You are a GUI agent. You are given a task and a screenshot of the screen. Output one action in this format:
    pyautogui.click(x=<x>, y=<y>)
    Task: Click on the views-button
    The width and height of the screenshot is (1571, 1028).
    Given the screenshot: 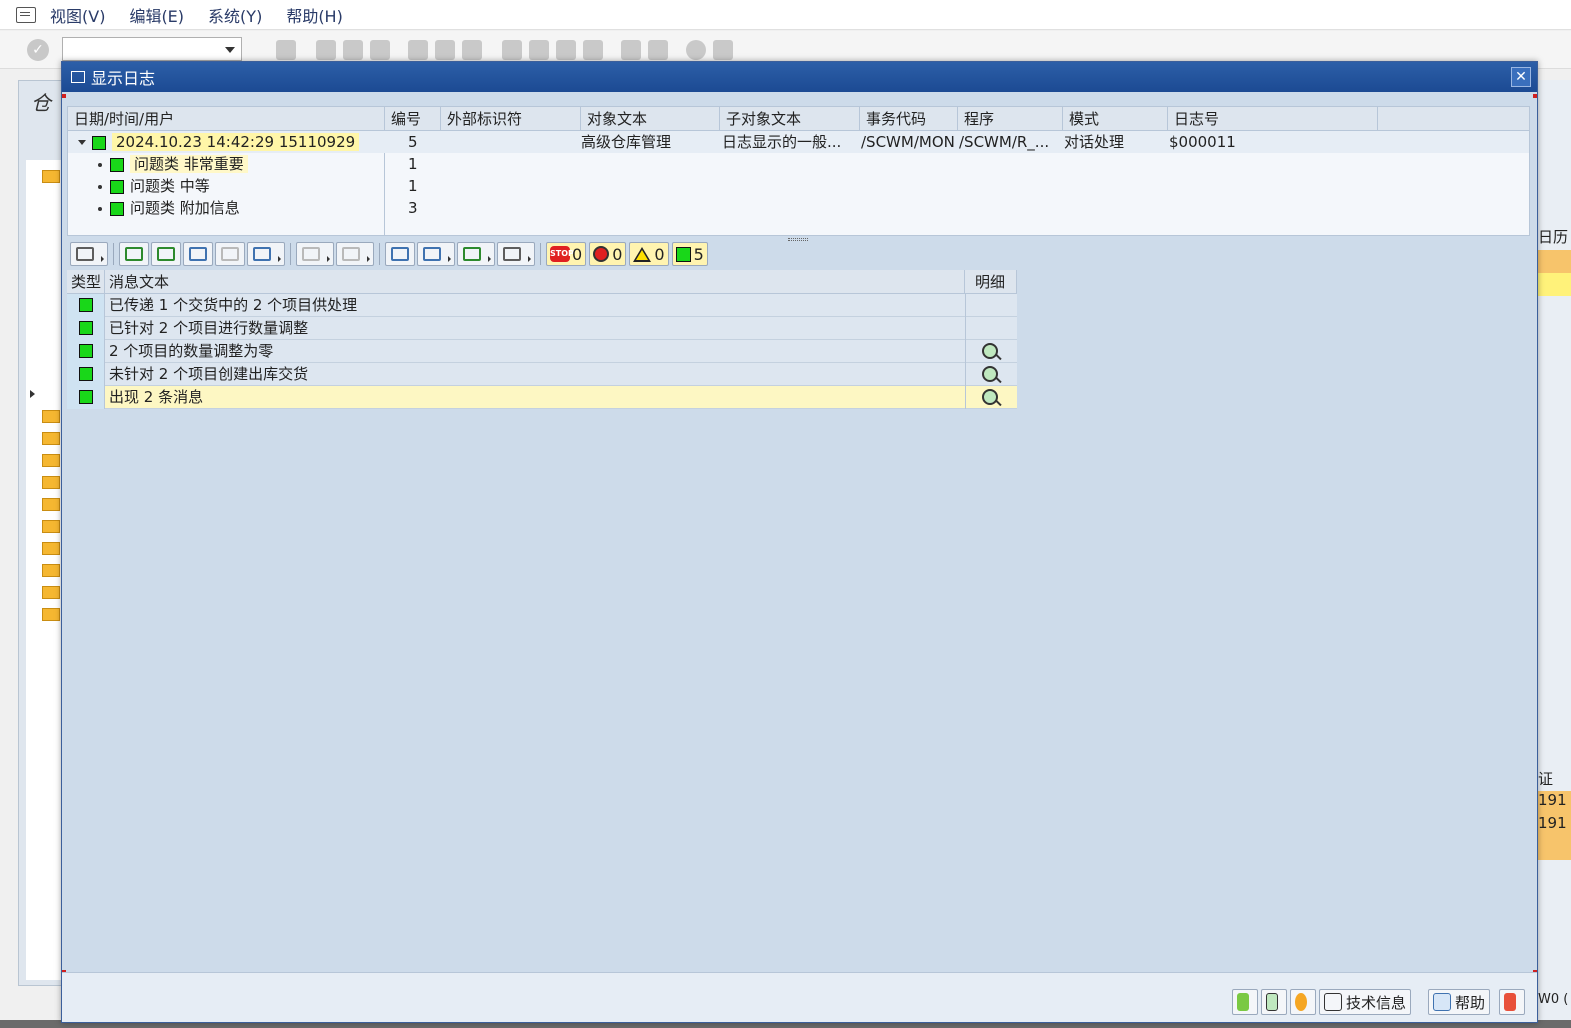 What is the action you would take?
    pyautogui.click(x=436, y=254)
    